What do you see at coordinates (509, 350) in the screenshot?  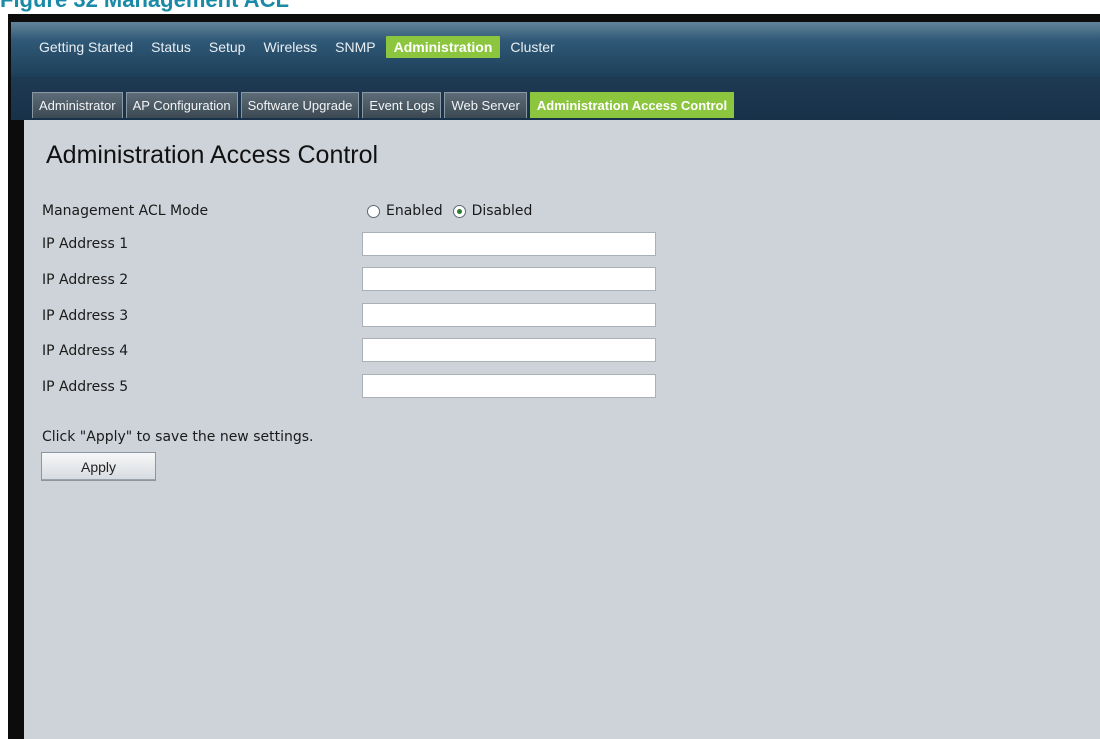 I see `ip-address-4-input` at bounding box center [509, 350].